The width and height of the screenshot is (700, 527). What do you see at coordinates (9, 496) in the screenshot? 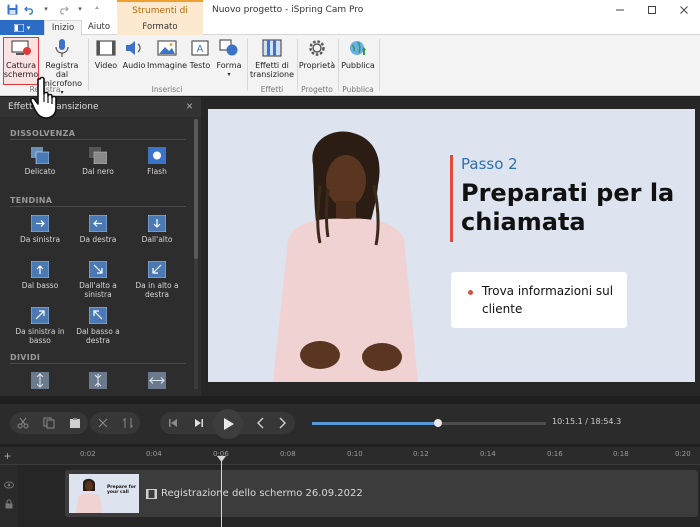
I see `track-controls` at bounding box center [9, 496].